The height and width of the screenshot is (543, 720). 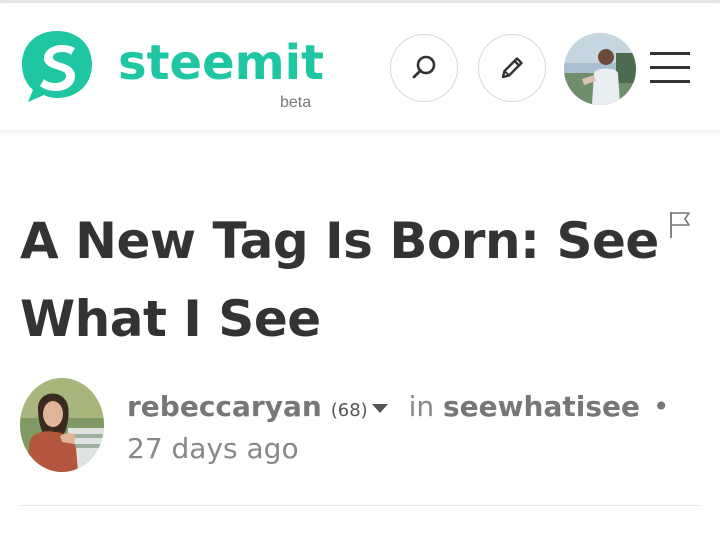 I want to click on hamburger-menu-icon, so click(x=670, y=53).